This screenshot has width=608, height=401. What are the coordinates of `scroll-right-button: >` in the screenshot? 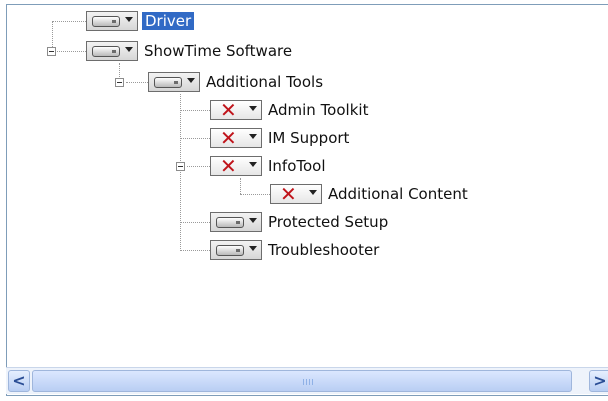 It's located at (598, 381).